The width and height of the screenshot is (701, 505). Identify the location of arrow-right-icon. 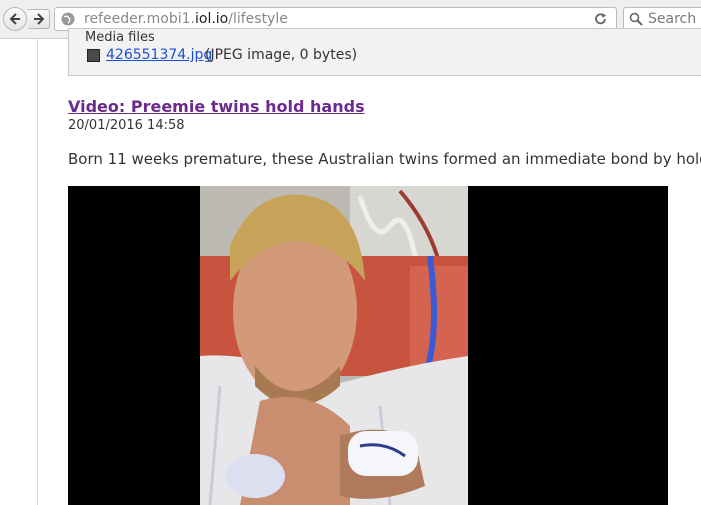
(38, 19).